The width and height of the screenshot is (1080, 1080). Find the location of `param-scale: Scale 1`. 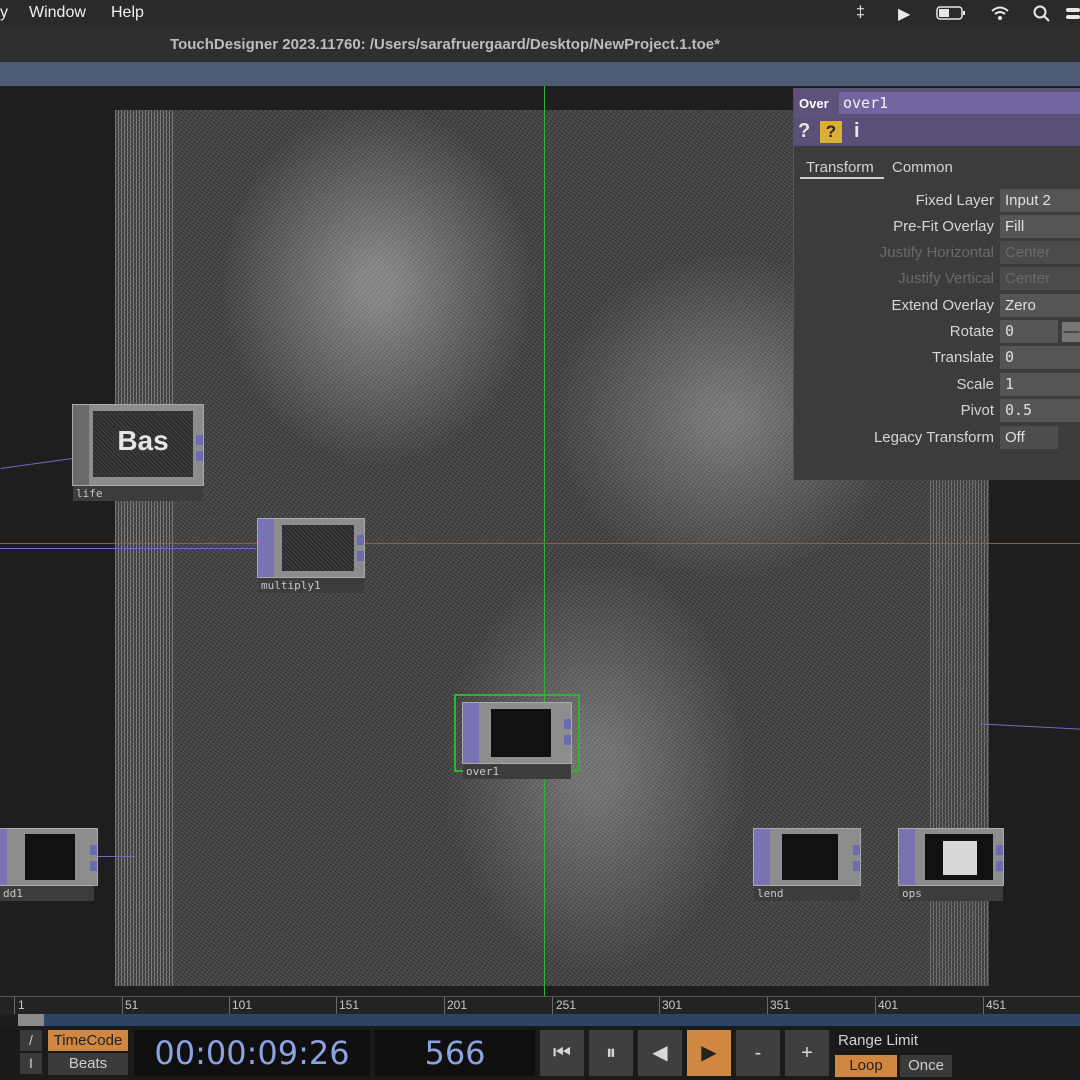

param-scale: Scale 1 is located at coordinates (937, 384).